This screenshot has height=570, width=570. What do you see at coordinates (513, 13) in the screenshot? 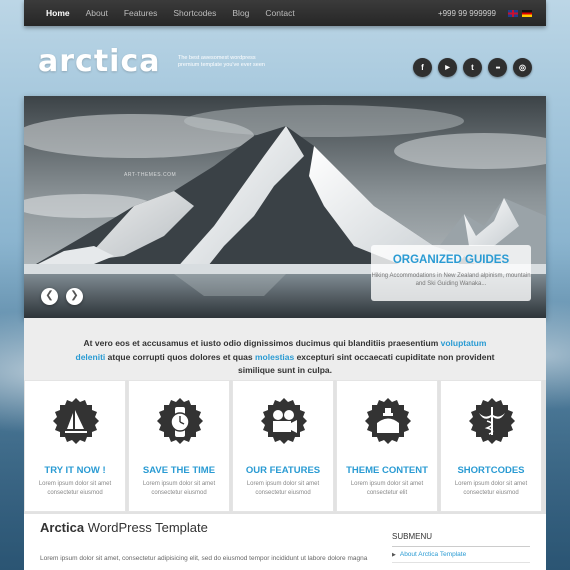
I see `flag-uk-icon` at bounding box center [513, 13].